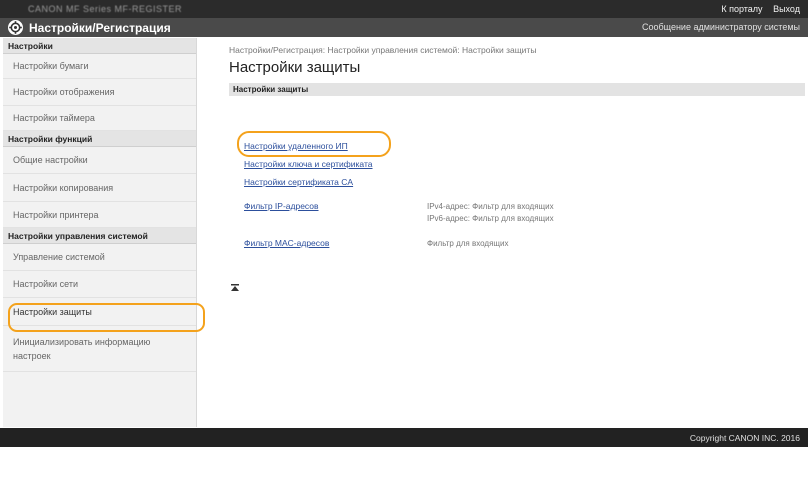  I want to click on sidebar-item-network: Настройки сети, so click(99, 284).